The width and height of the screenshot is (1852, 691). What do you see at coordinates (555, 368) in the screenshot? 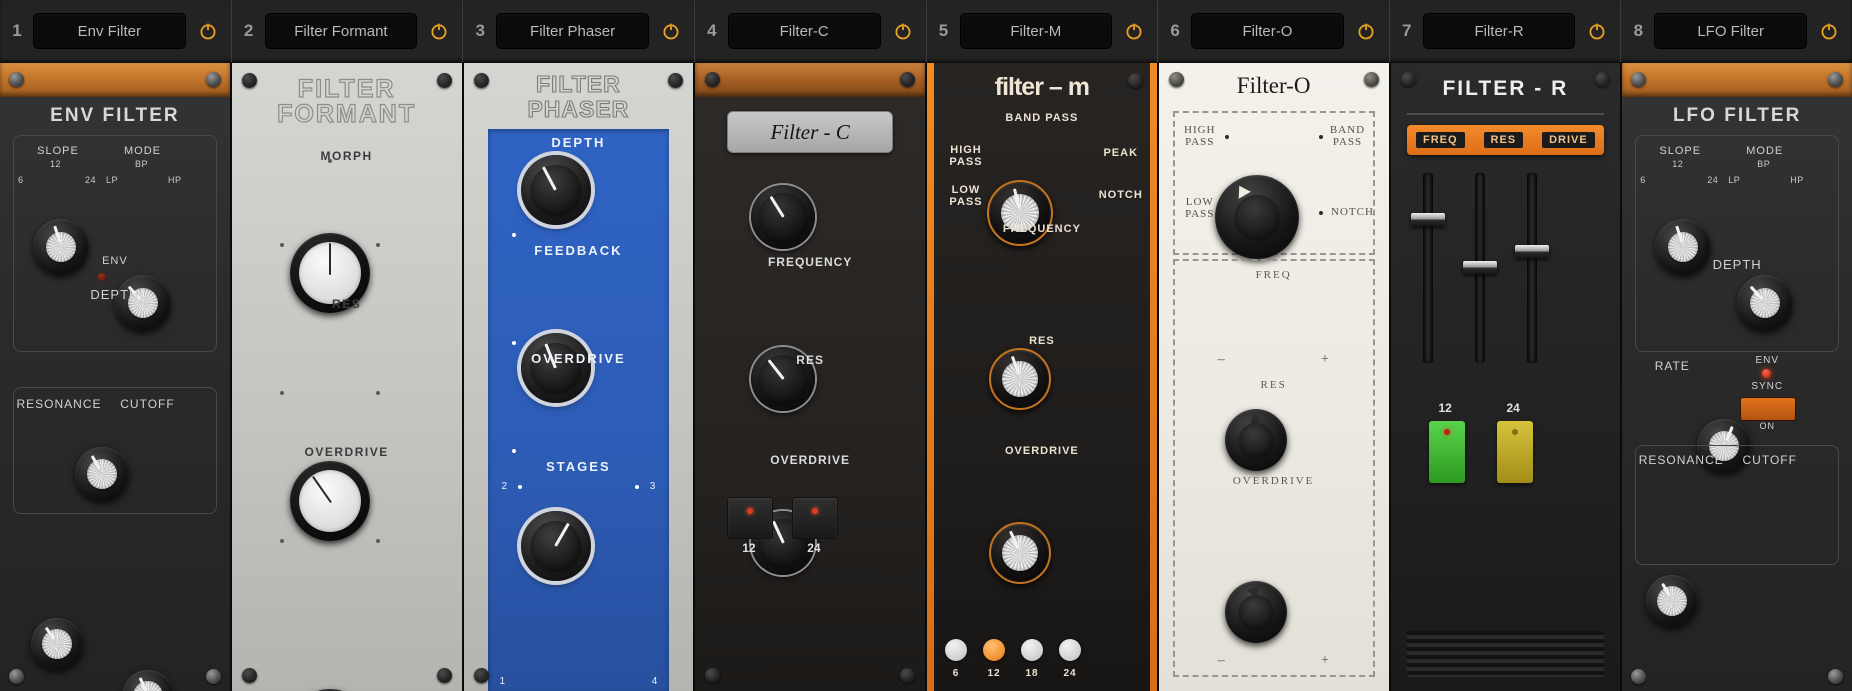
I see `feedback-knob` at bounding box center [555, 368].